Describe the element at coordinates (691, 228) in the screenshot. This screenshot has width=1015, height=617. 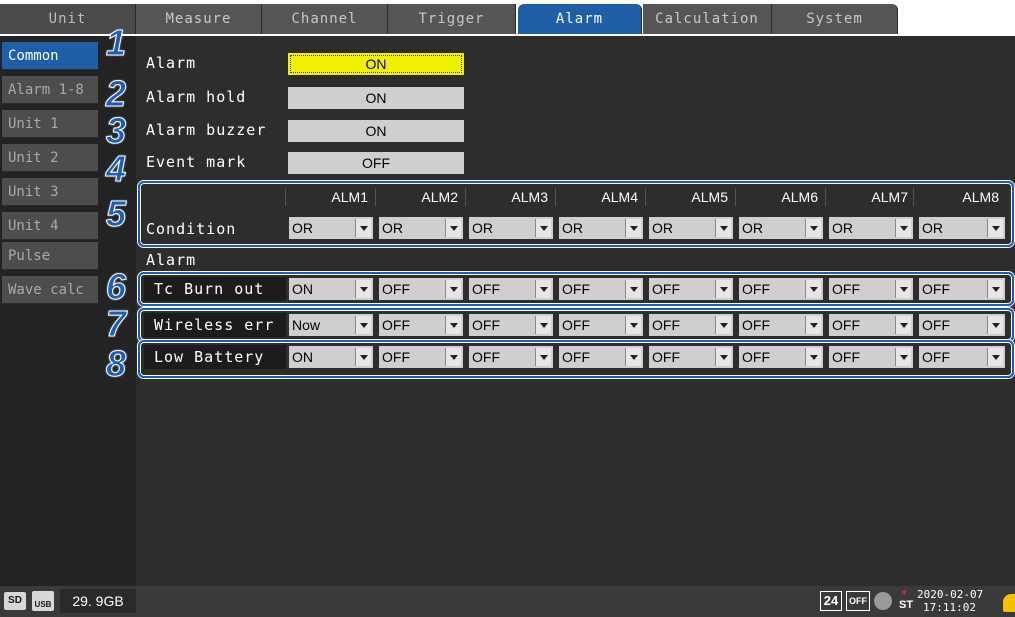
I see `condition-select-alm5: OR` at that location.